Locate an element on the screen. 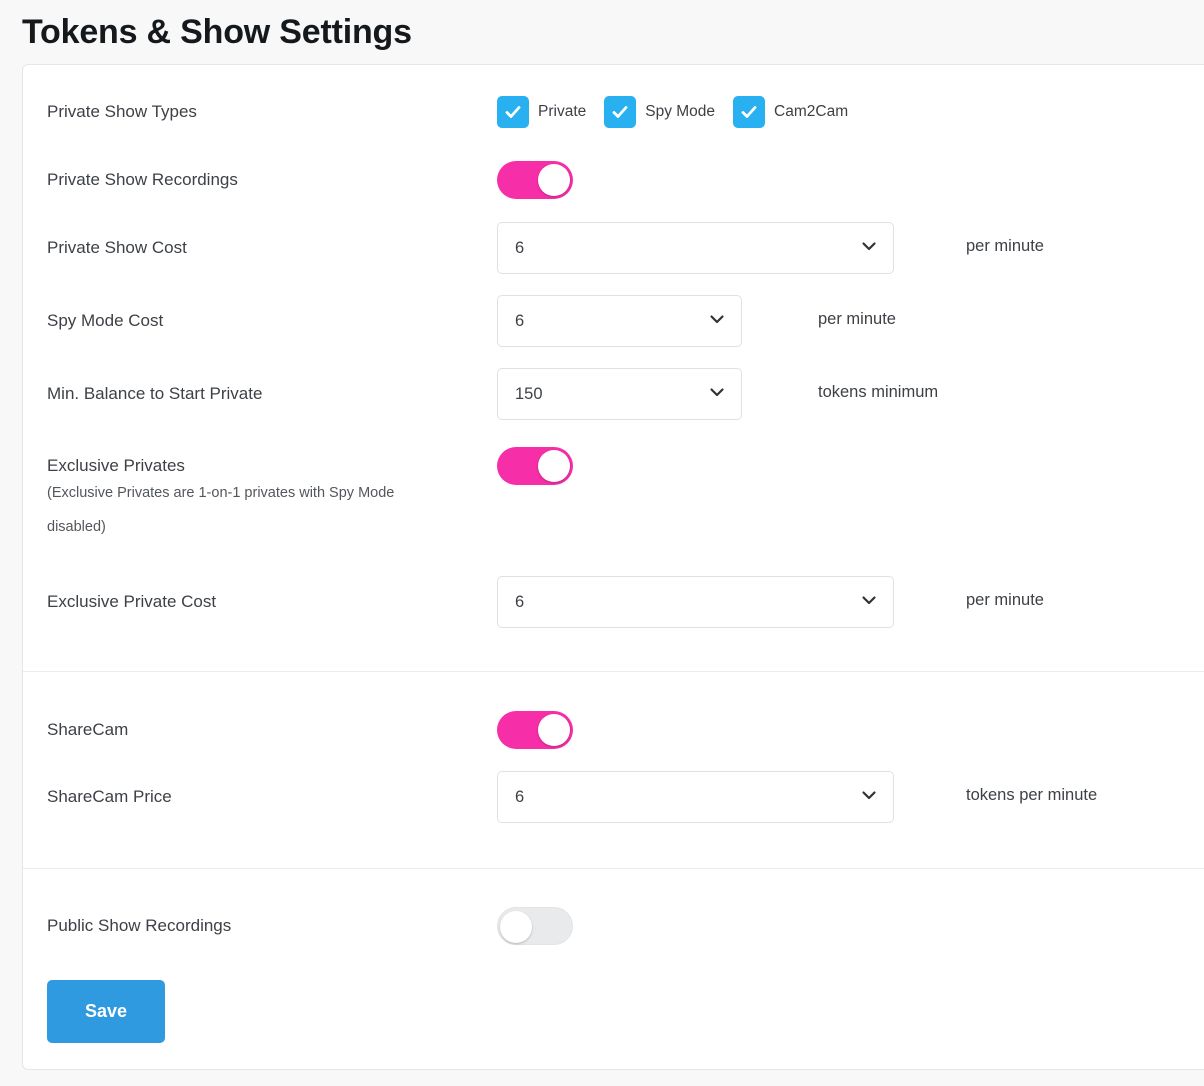 The width and height of the screenshot is (1204, 1086). page-title: Tokens & Show Settings is located at coordinates (217, 32).